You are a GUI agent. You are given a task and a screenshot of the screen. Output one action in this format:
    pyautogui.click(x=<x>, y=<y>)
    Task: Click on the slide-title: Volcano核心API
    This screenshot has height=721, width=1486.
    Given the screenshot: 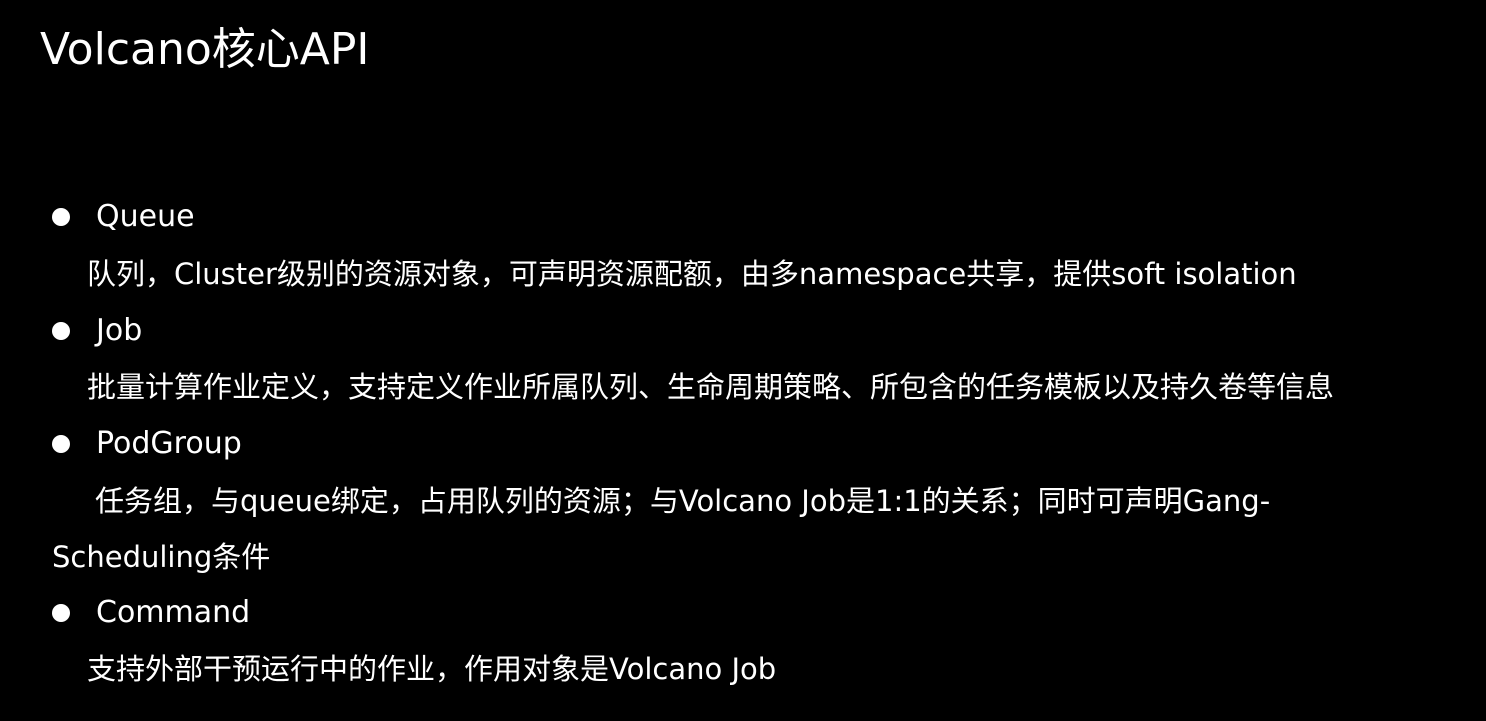 What is the action you would take?
    pyautogui.click(x=205, y=49)
    